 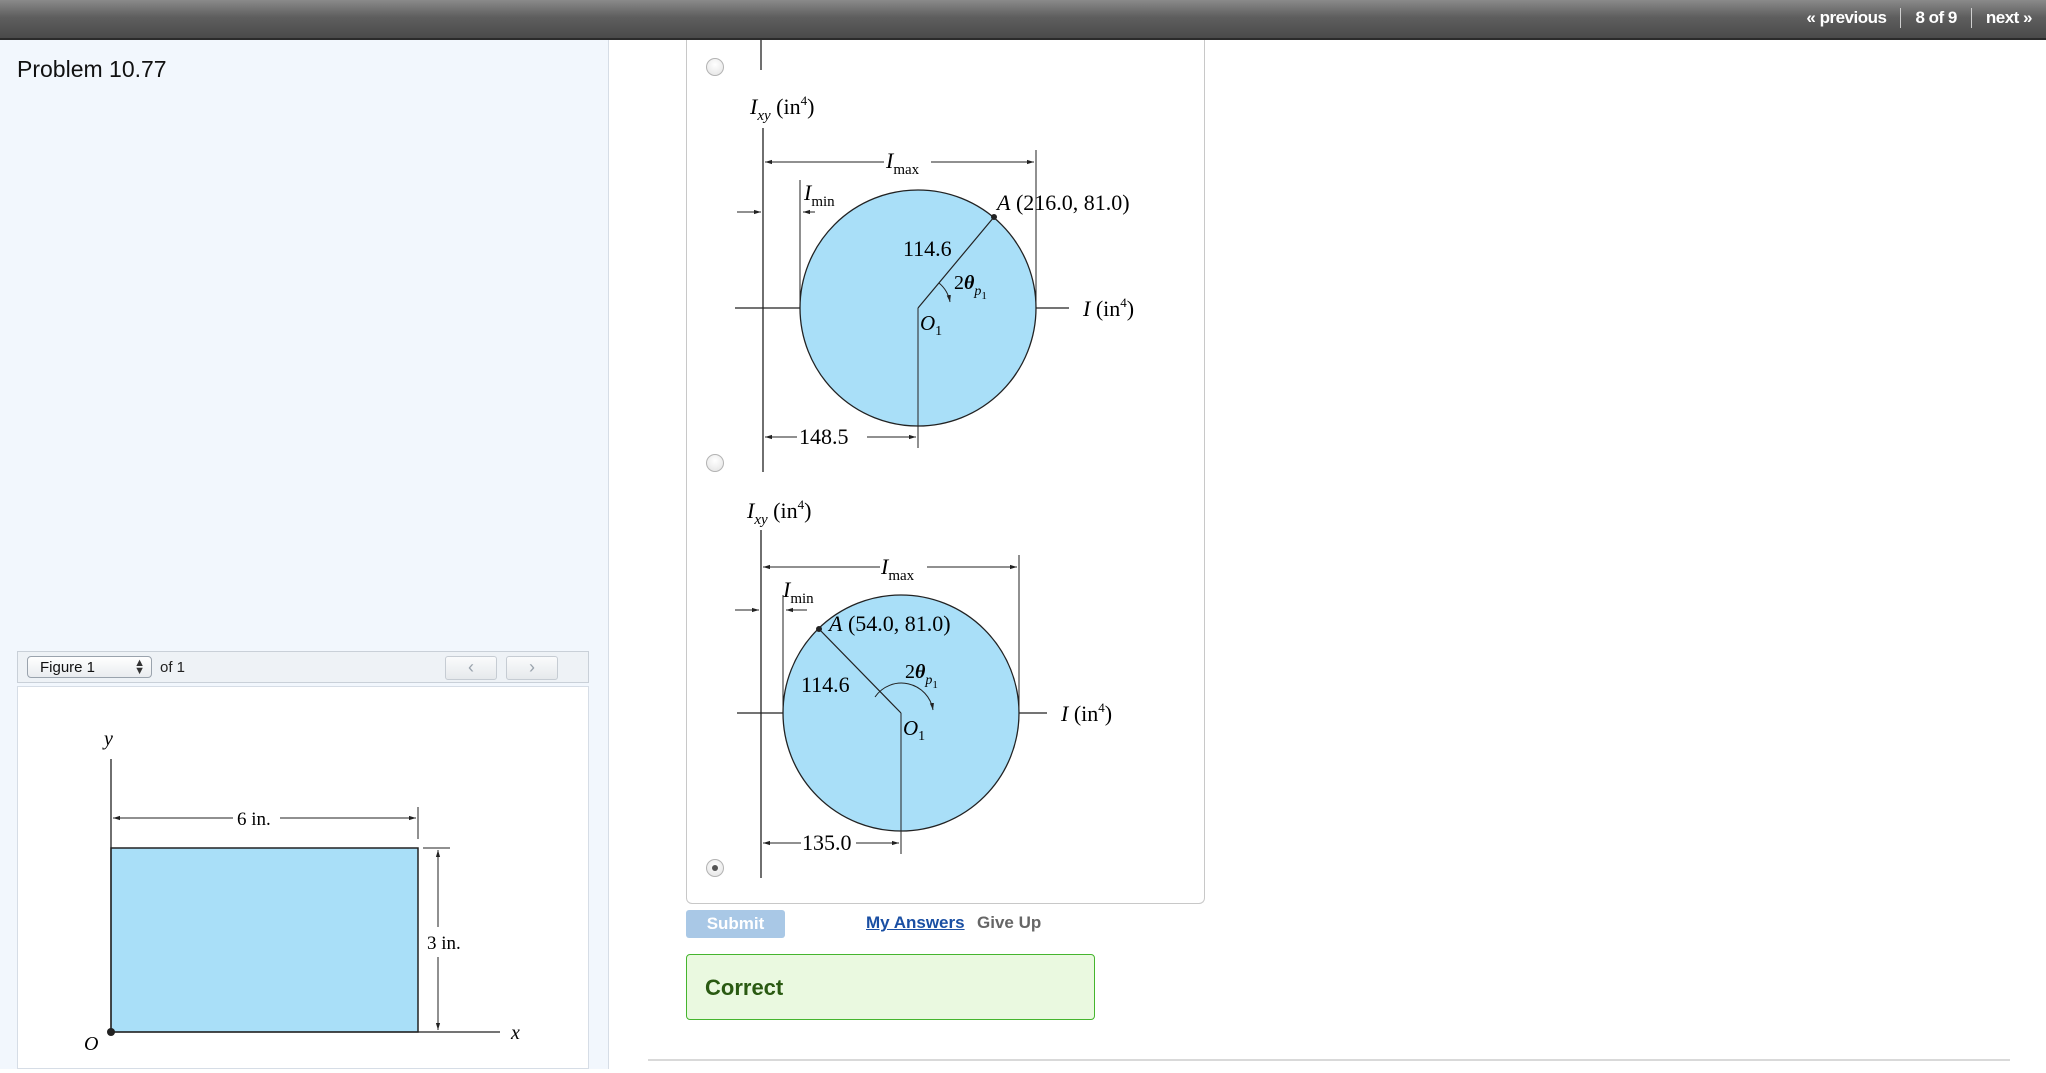 I want to click on figure-panel: y x O 6 in. 3 in., so click(x=303, y=877).